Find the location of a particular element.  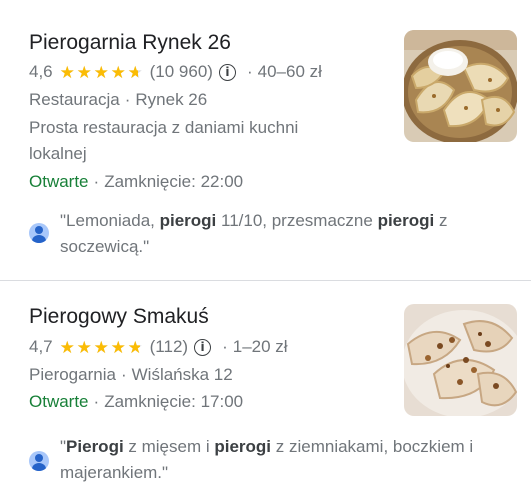

place-name: Pierogowy Smakuś is located at coordinates (119, 317).